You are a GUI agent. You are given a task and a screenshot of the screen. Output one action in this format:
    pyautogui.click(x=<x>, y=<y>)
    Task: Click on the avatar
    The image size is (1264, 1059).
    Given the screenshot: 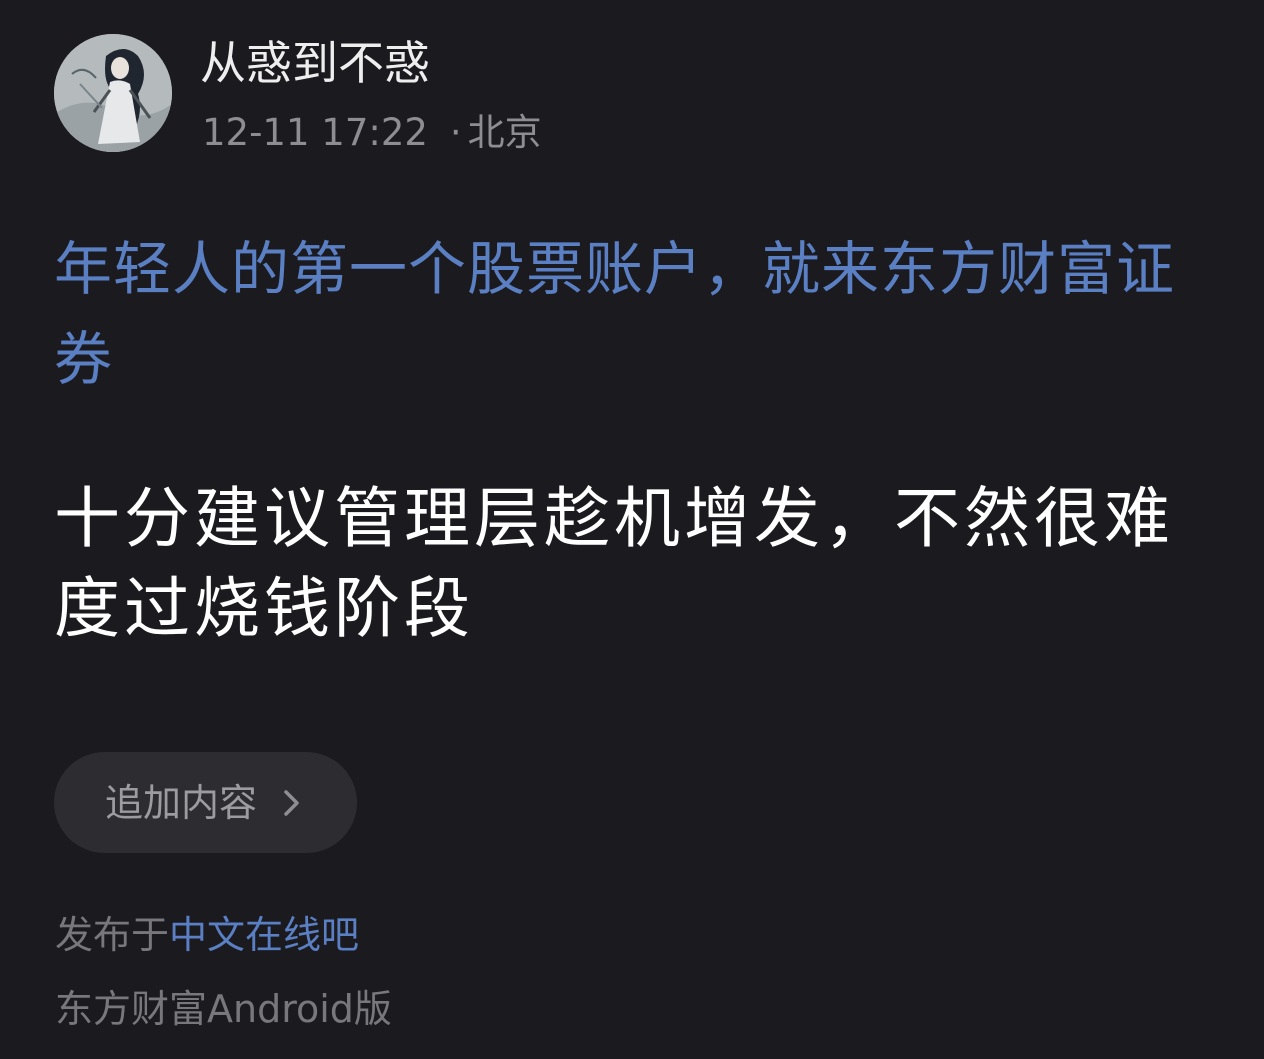 What is the action you would take?
    pyautogui.click(x=113, y=93)
    